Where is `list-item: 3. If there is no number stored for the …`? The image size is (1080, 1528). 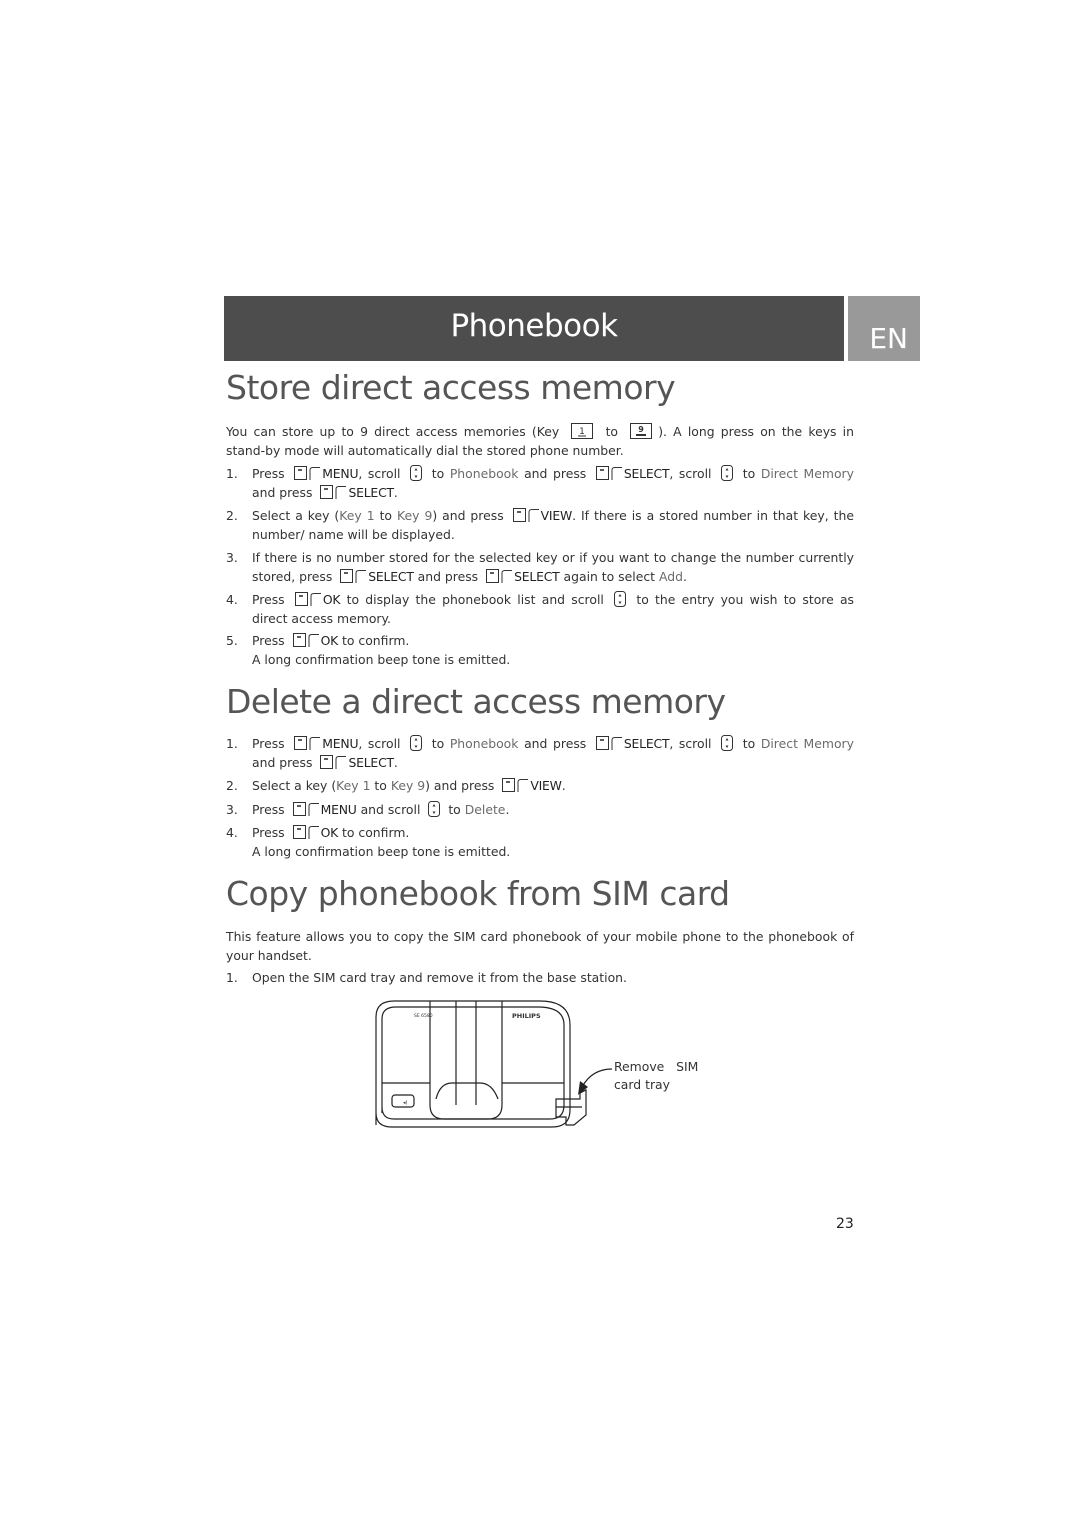
list-item: 3. If there is no number stored for the … is located at coordinates (540, 567).